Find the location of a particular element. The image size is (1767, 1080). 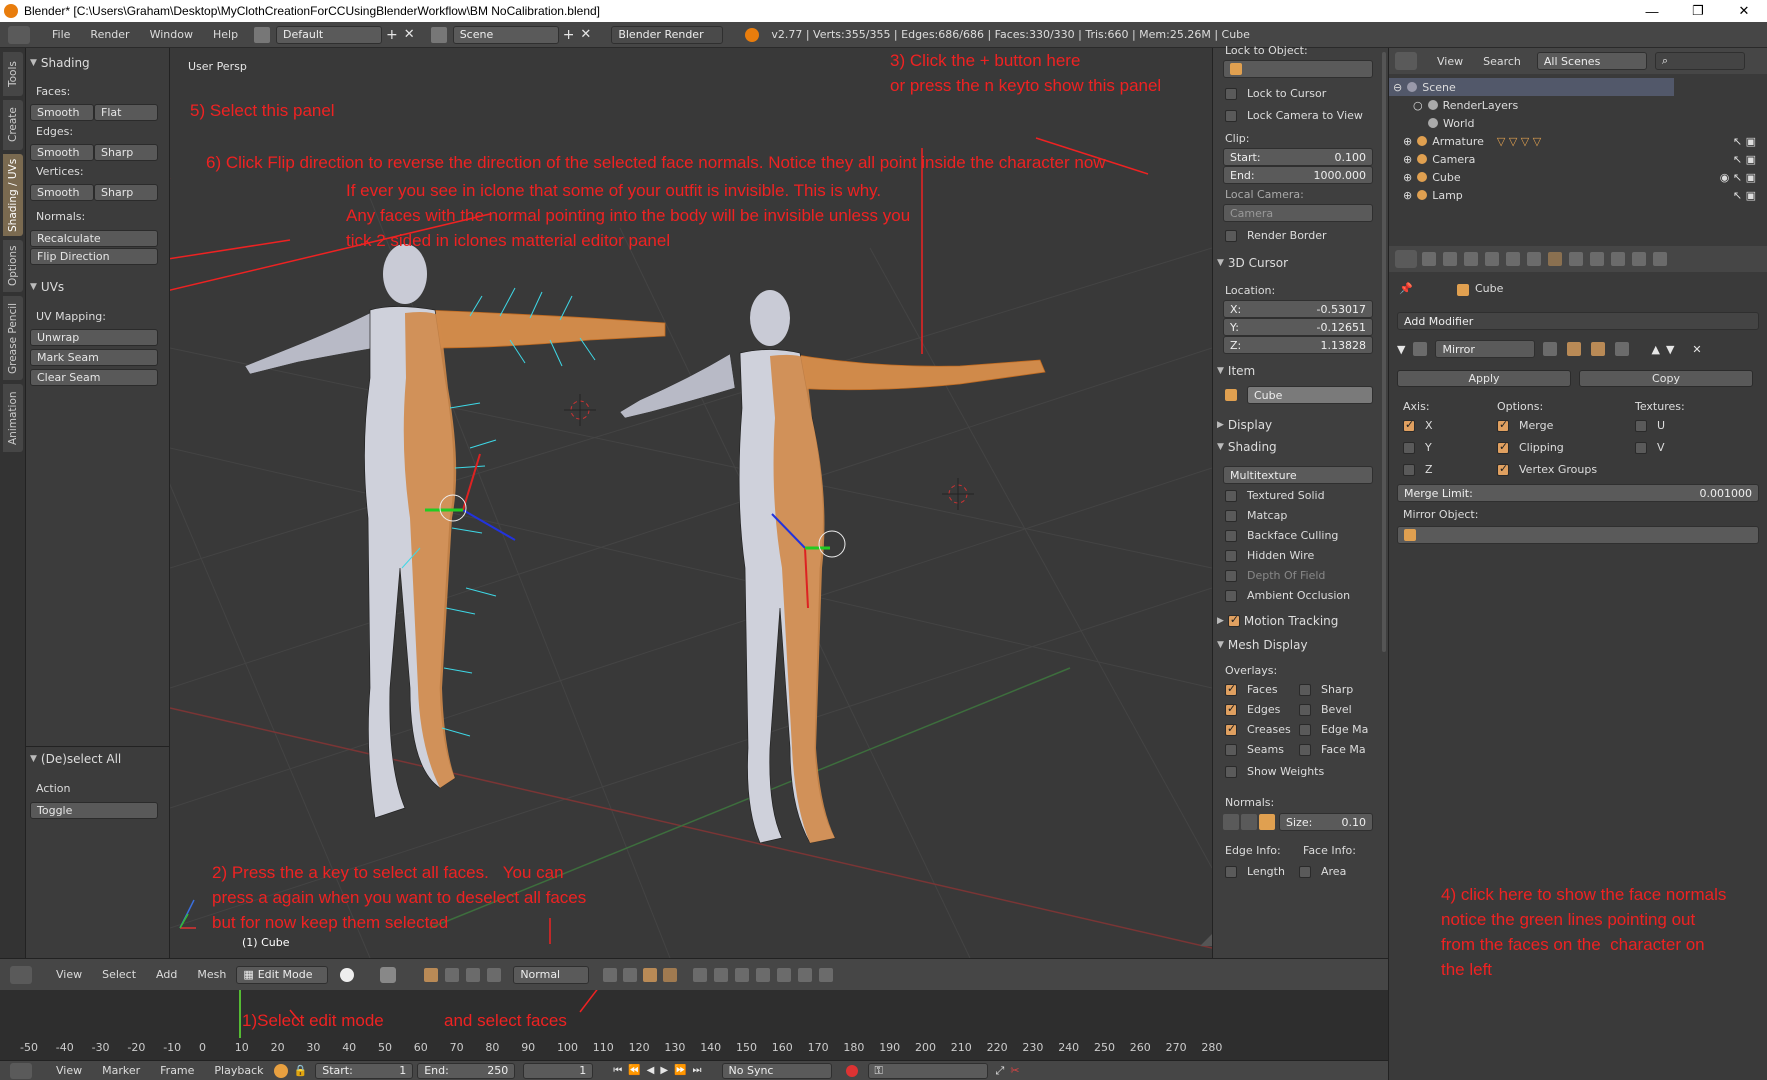

vp-menu-mesh: Mesh is located at coordinates (211, 974).